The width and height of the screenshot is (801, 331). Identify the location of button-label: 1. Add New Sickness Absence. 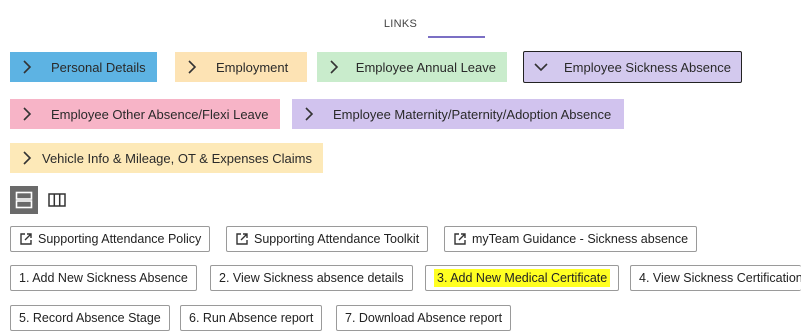
(103, 278).